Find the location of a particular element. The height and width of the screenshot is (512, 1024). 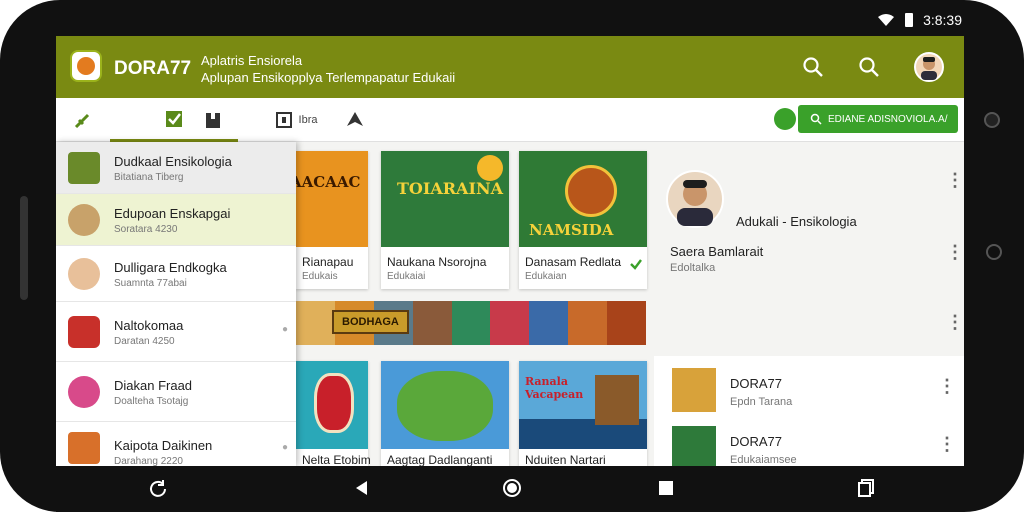

drawer-item: Dulligara Endkogka Suamnta 77abai is located at coordinates (176, 274).